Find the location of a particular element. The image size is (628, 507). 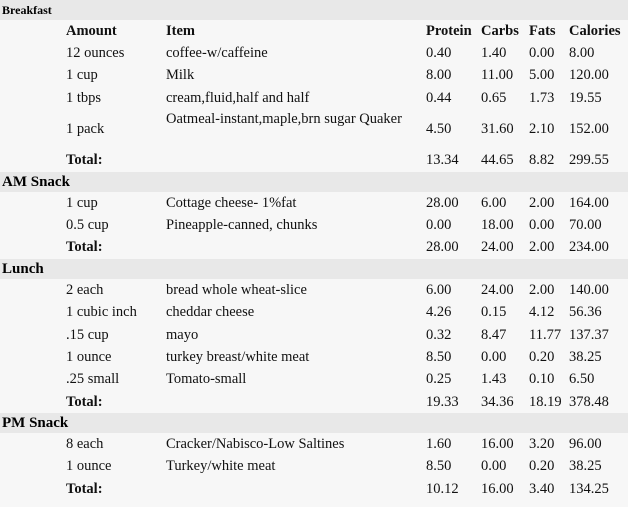

total-calories: 378.48 is located at coordinates (589, 401).